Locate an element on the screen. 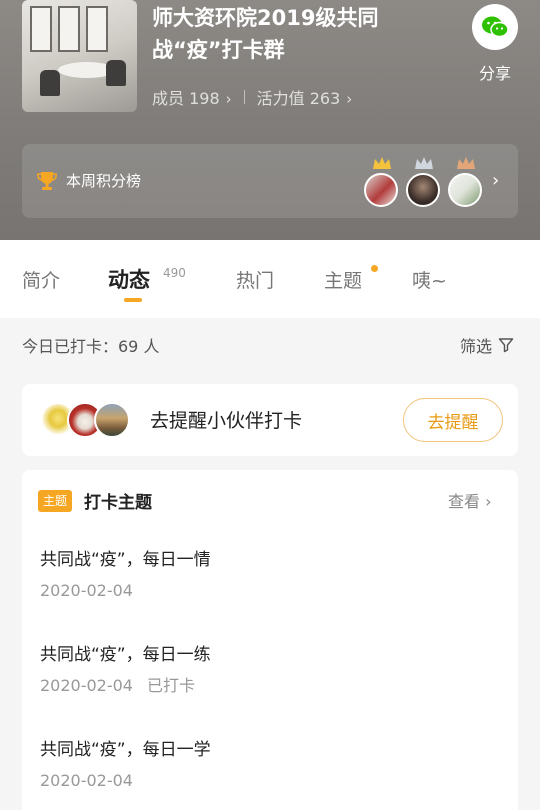 The height and width of the screenshot is (810, 540). checked-in-status: 已打卡 is located at coordinates (170, 685).